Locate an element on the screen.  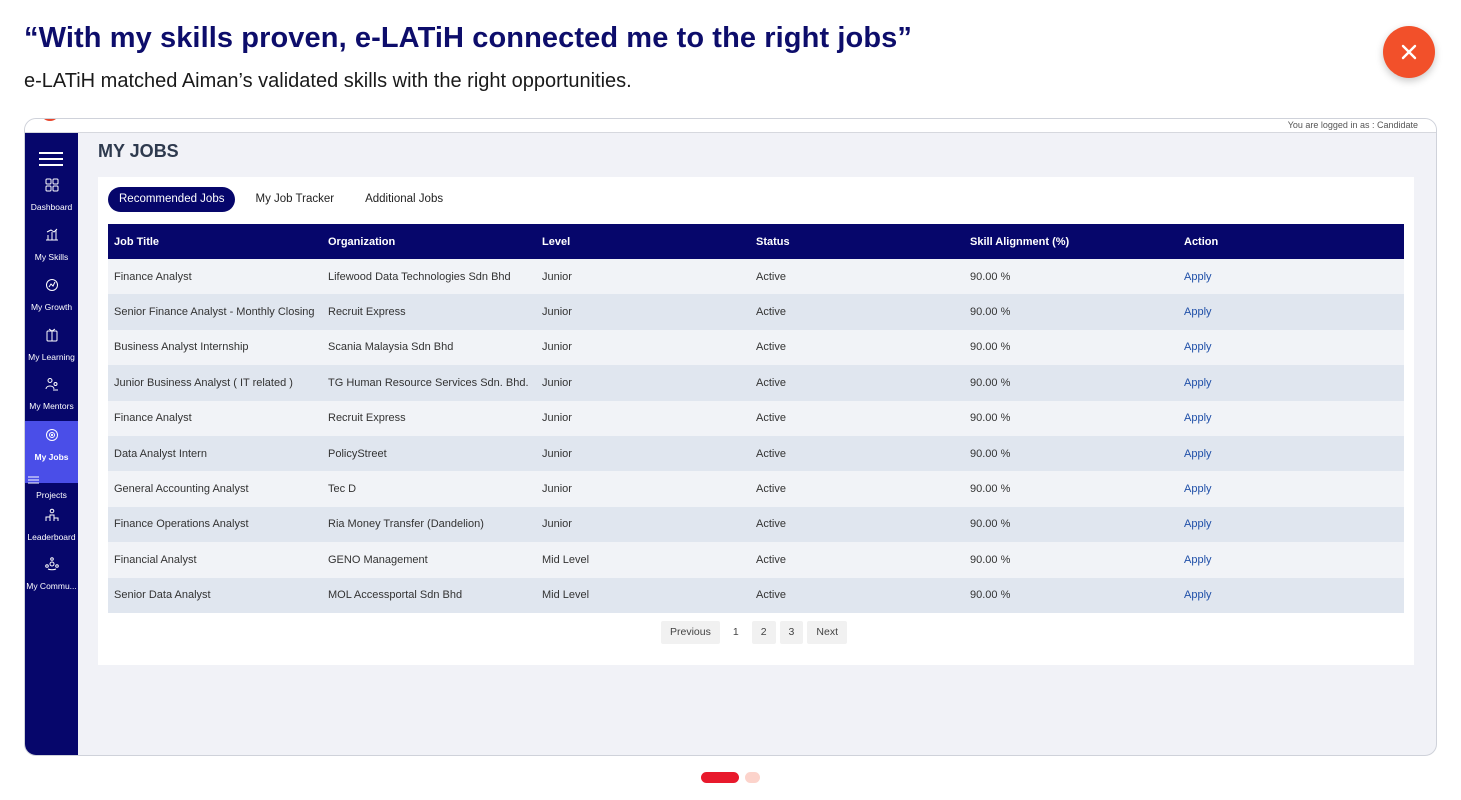
close-button is located at coordinates (1409, 52).